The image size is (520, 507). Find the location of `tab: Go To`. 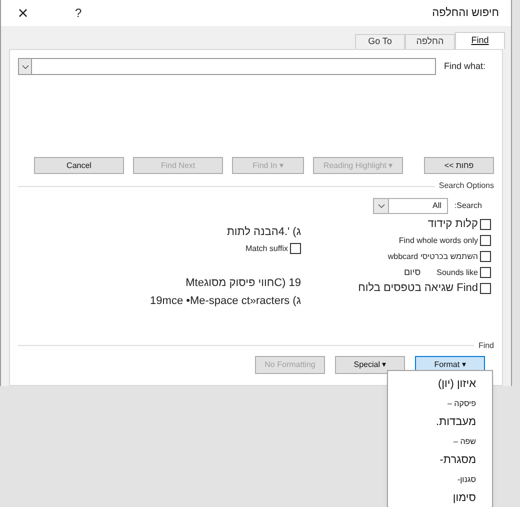

tab: Go To is located at coordinates (380, 41).